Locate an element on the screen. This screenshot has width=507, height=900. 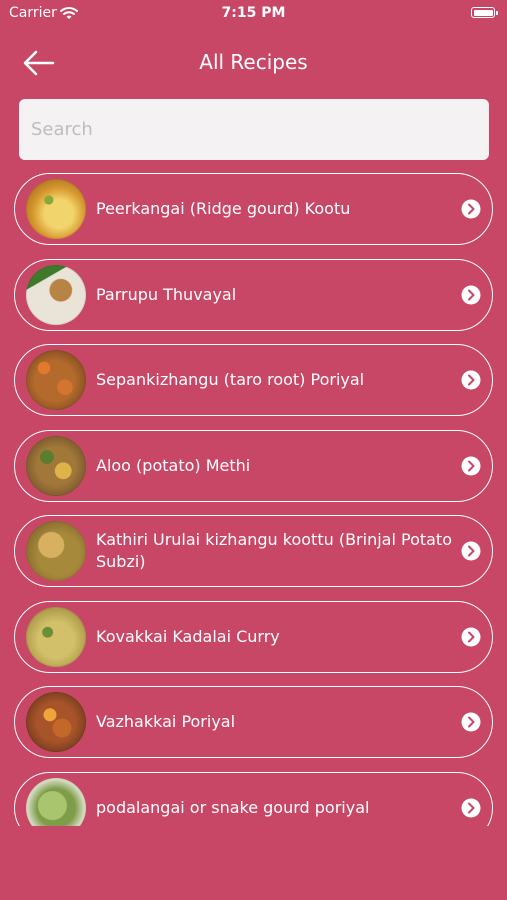
status-bar: Carrier 7:15 PM is located at coordinates (253, 14).